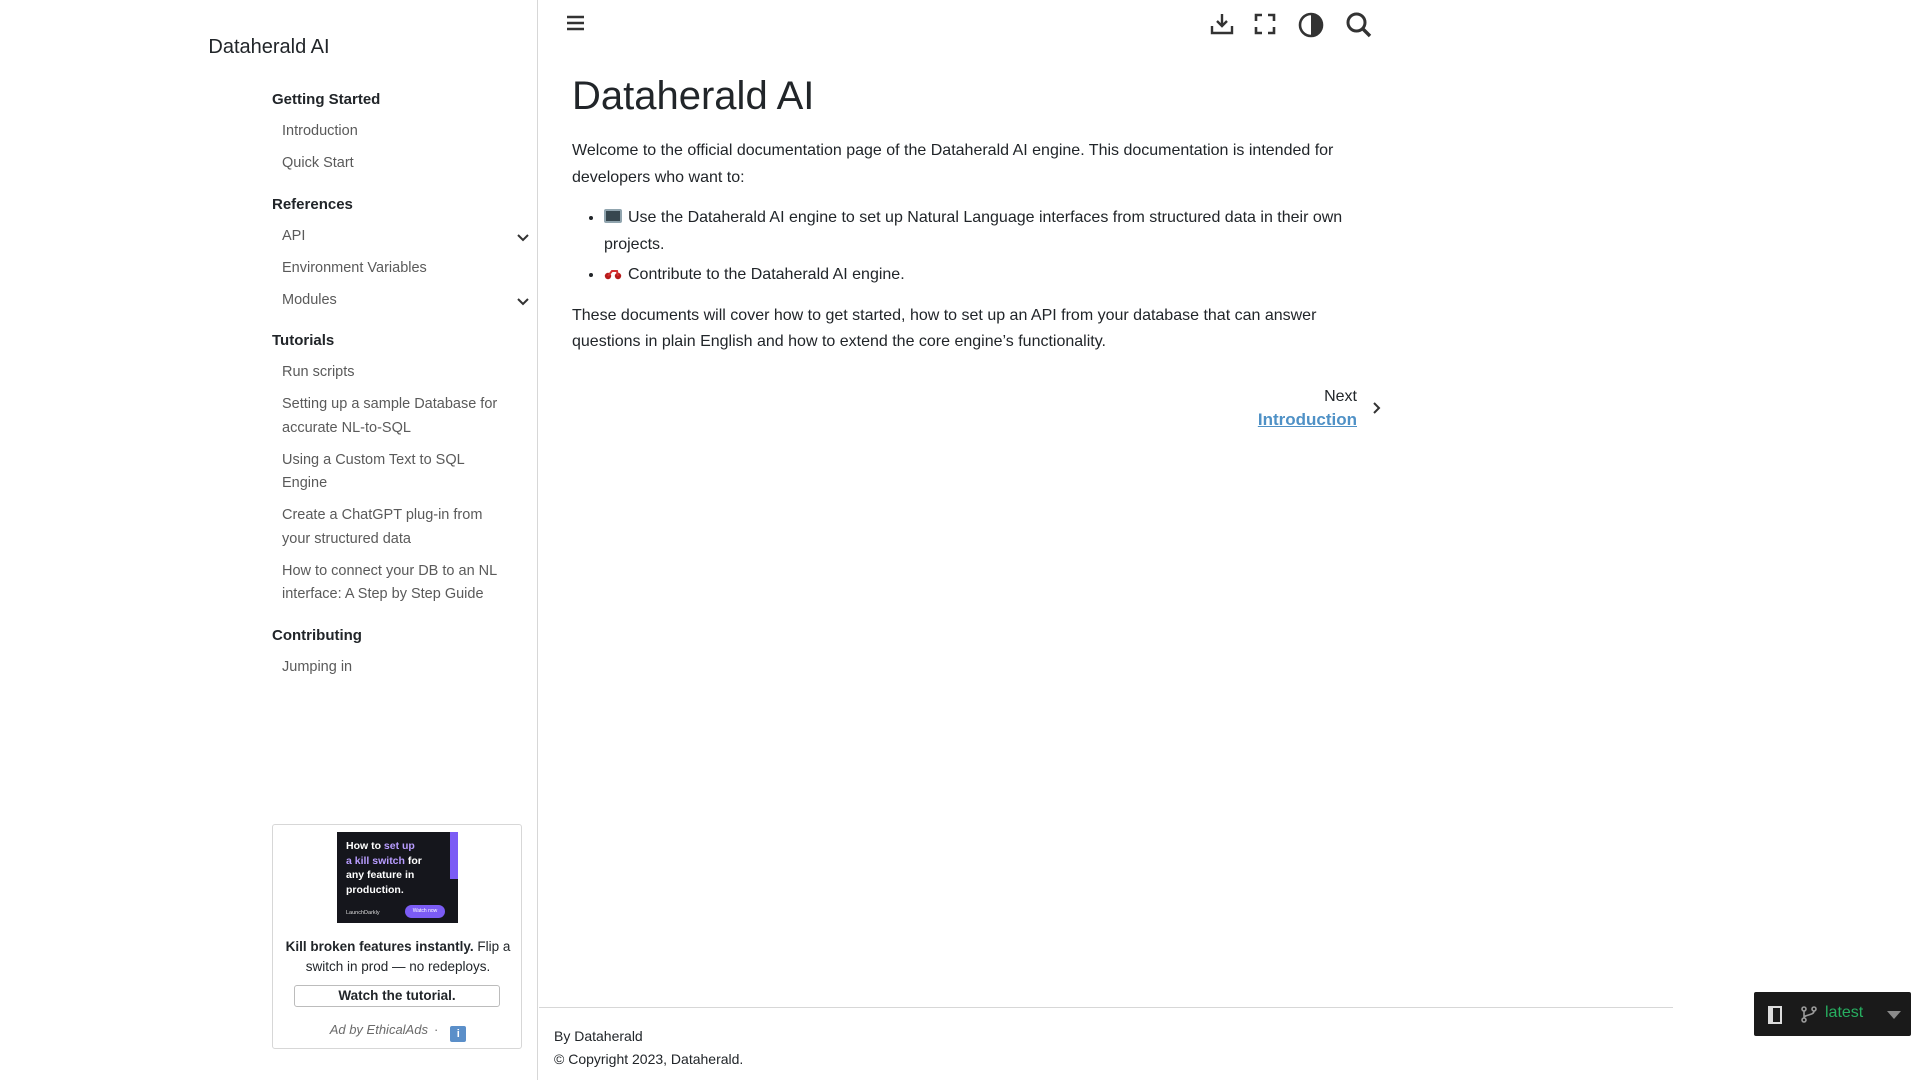  What do you see at coordinates (303, 340) in the screenshot?
I see `nav-section-tutorials: Tutorials` at bounding box center [303, 340].